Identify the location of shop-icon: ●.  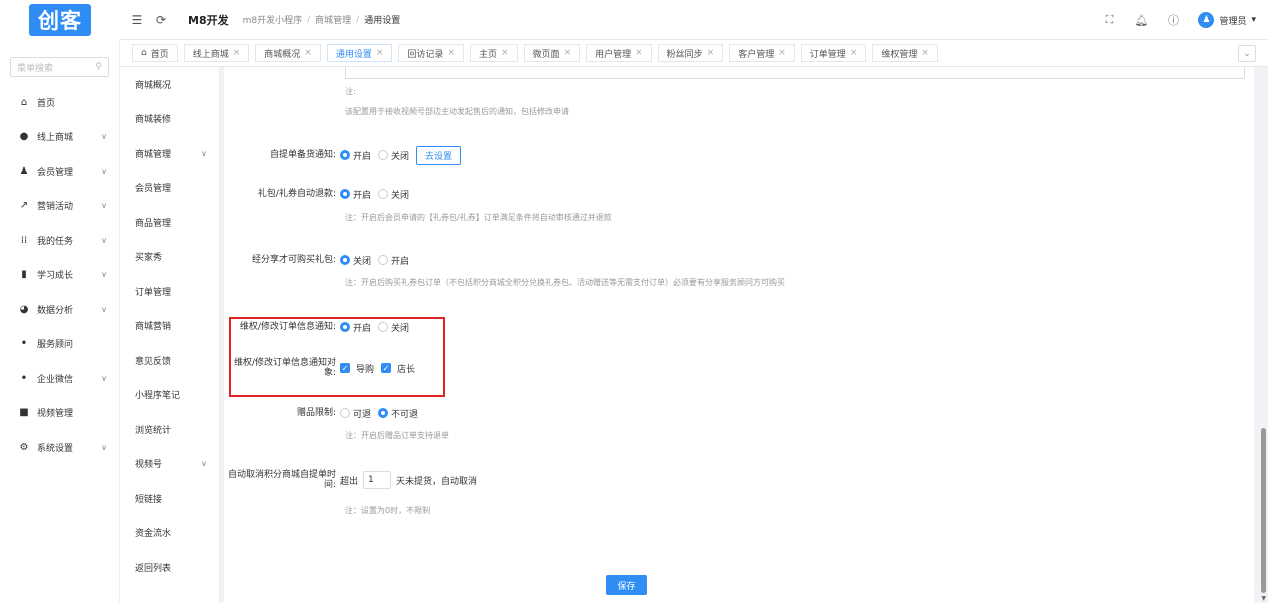
(24, 137).